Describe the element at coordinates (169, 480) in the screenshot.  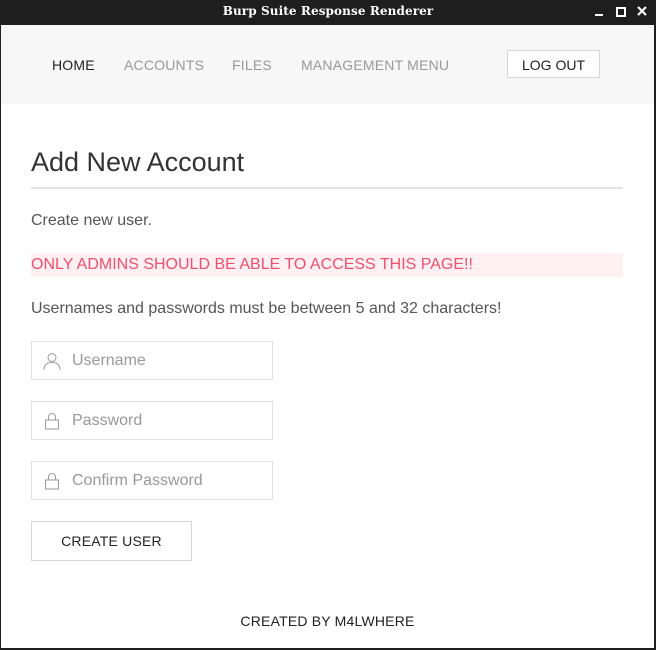
I see `confirm-password-input` at that location.